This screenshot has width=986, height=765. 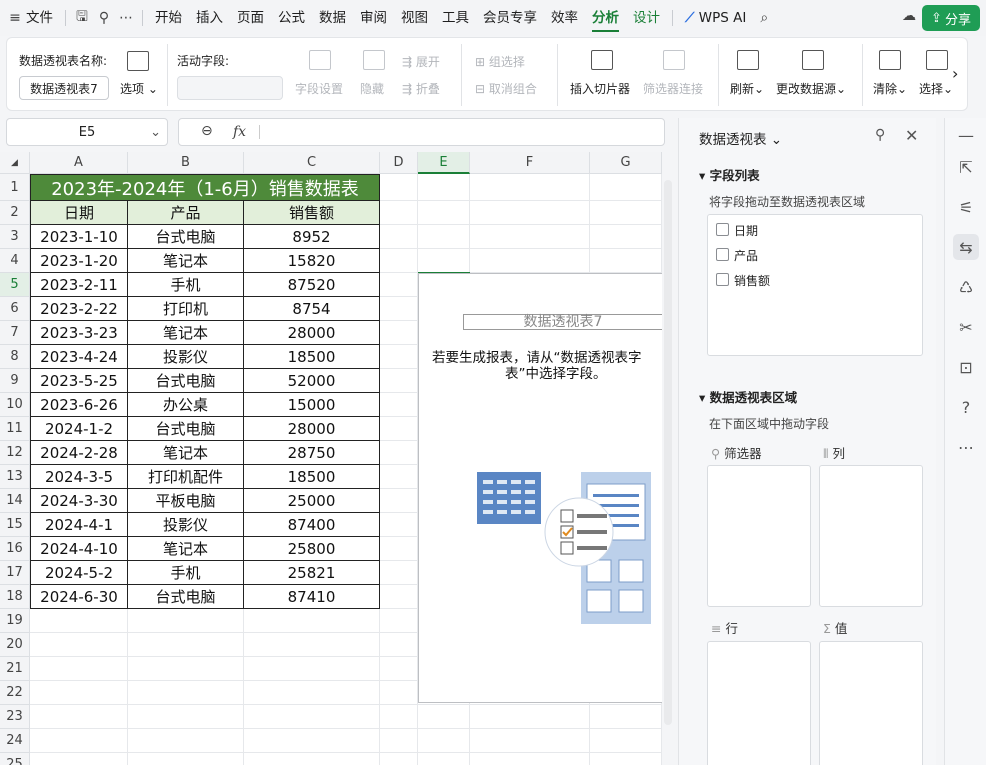 I want to click on row-header-4: 4, so click(x=15, y=261).